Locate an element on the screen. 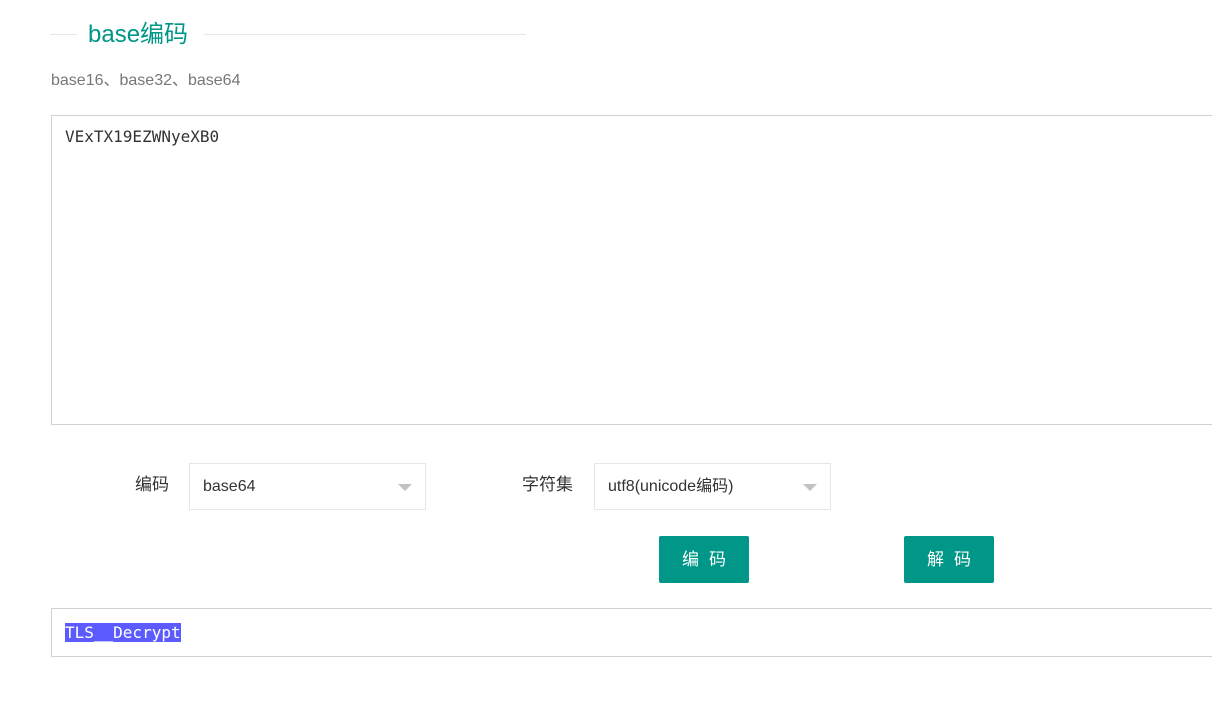 This screenshot has height=704, width=1212. header-divider-right is located at coordinates (365, 34).